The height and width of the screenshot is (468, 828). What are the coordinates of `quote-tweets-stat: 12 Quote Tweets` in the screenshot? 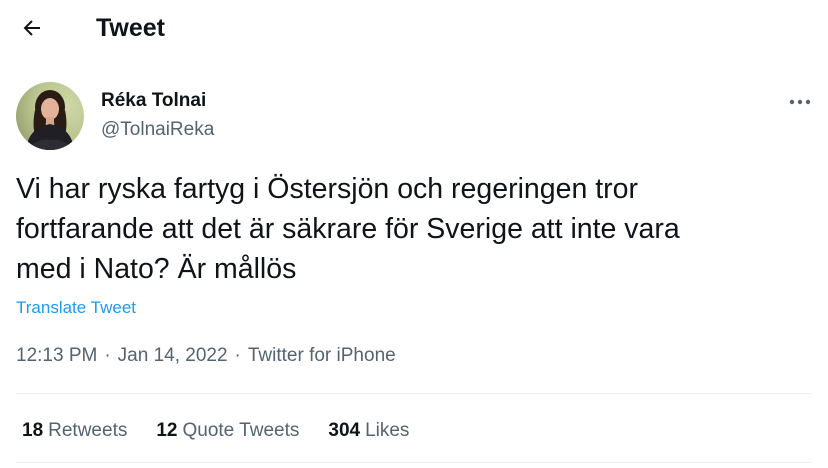 It's located at (227, 431).